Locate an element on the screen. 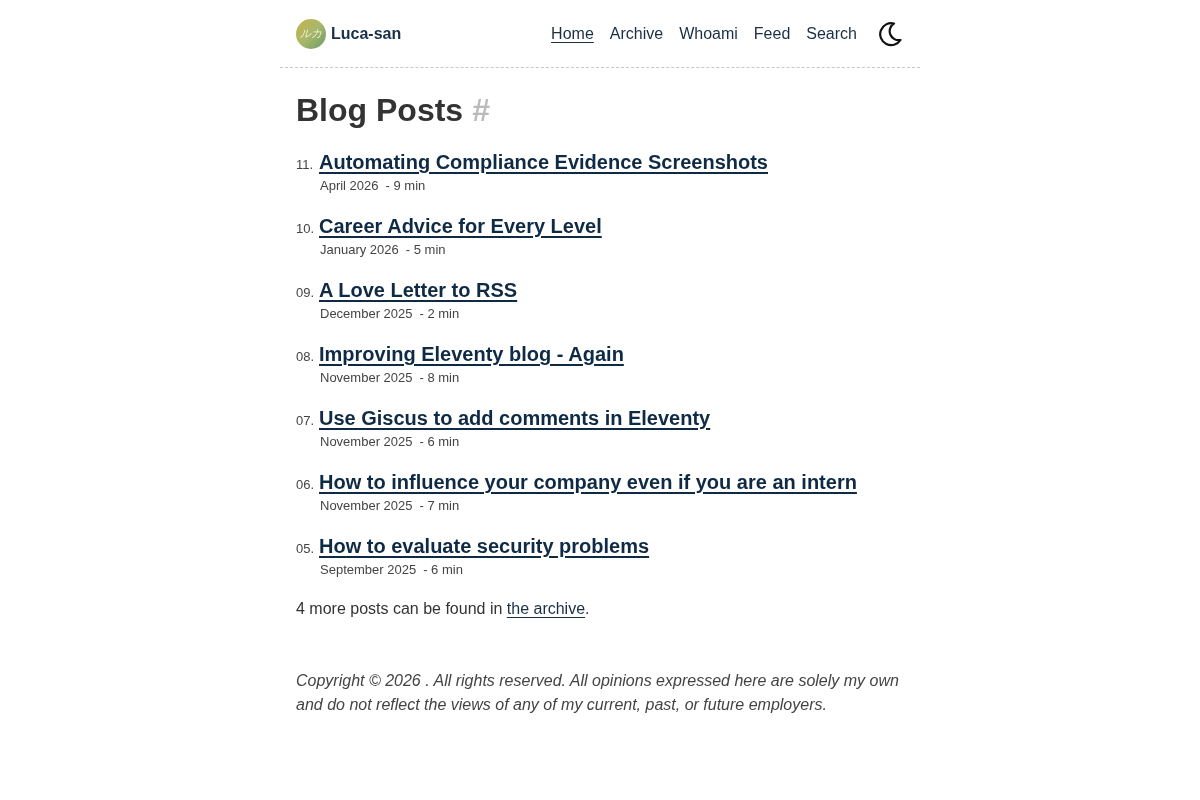 This screenshot has height=800, width=1200. post-number: 07. is located at coordinates (305, 421).